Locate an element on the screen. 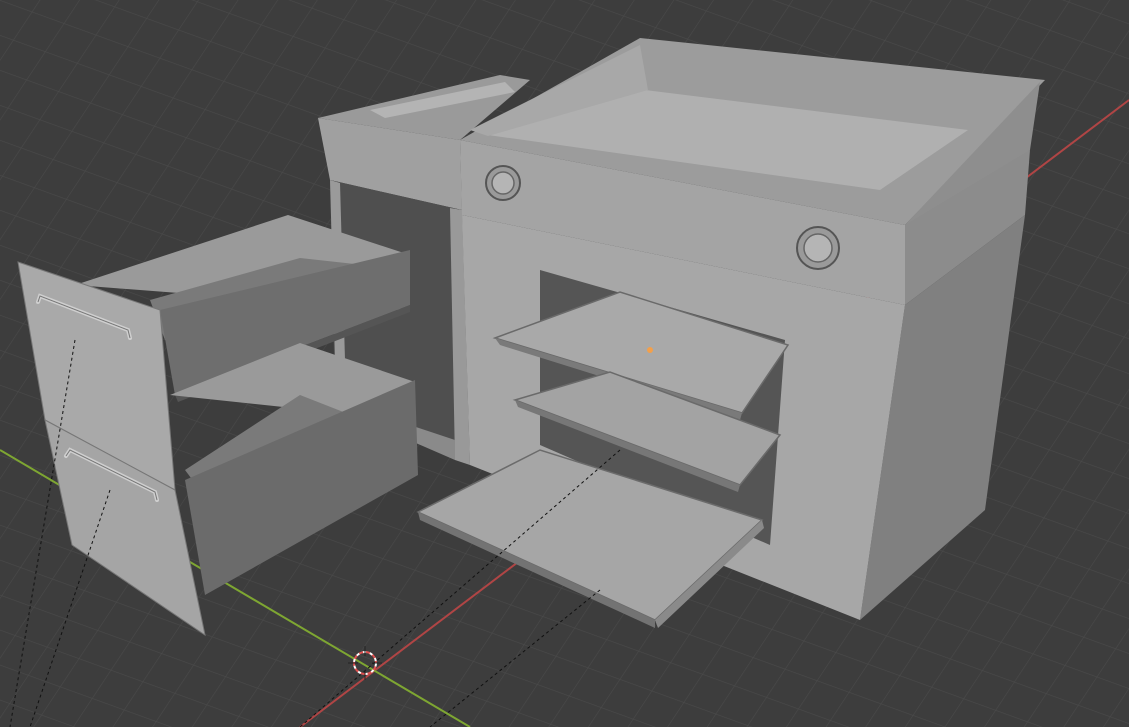 The width and height of the screenshot is (1129, 727). knob-right is located at coordinates (818, 248).